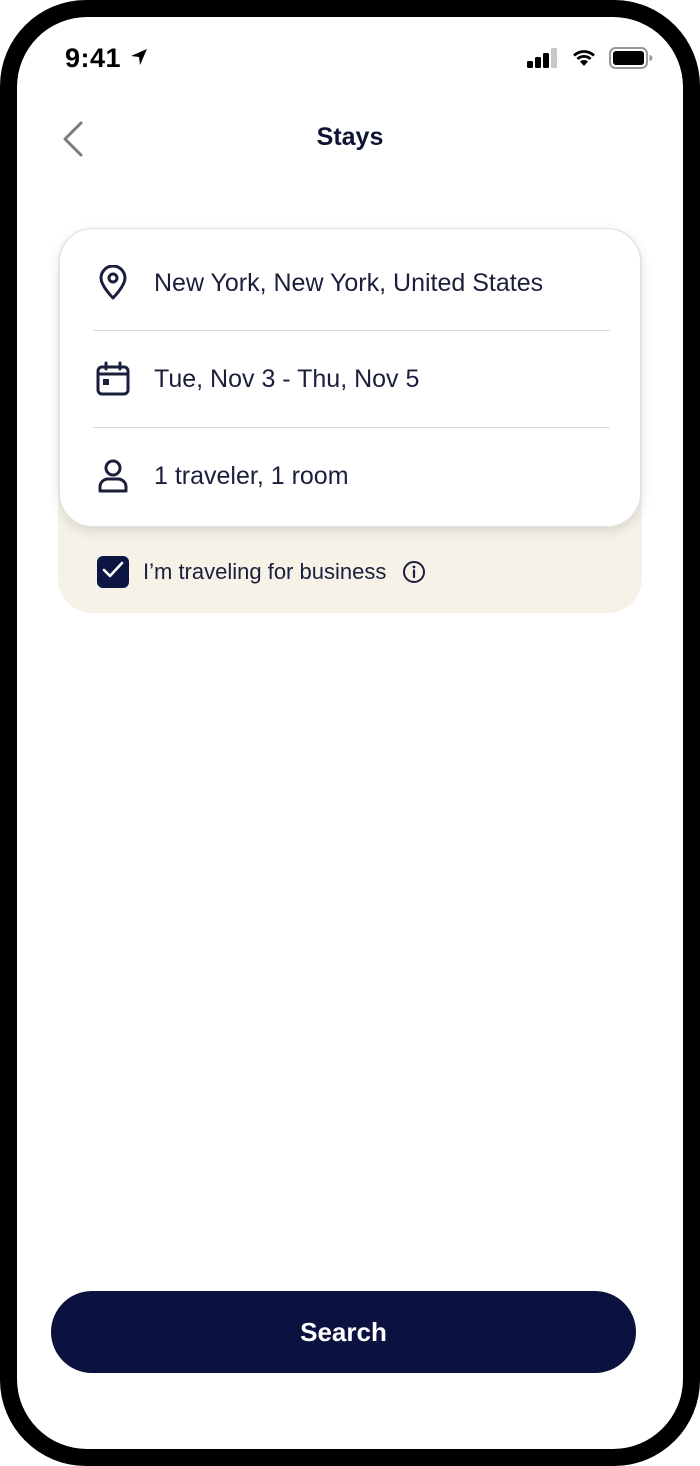 The height and width of the screenshot is (1466, 700). Describe the element at coordinates (584, 60) in the screenshot. I see `wifi-icon` at that location.